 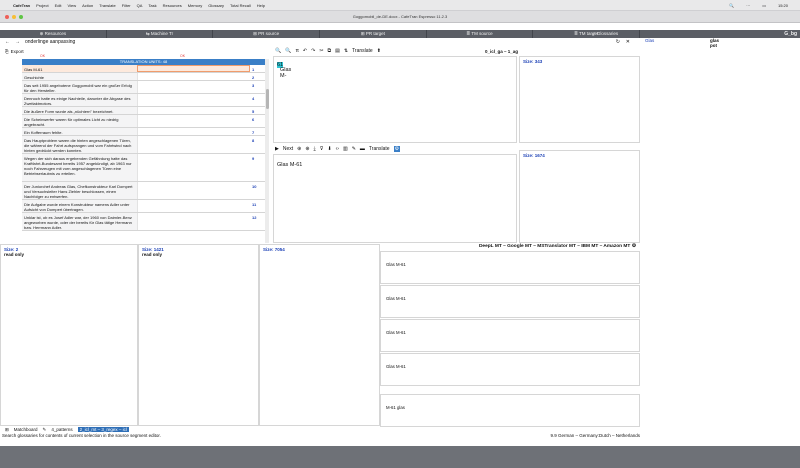 What do you see at coordinates (329, 149) in the screenshot?
I see `move-down-icon: ⬇` at bounding box center [329, 149].